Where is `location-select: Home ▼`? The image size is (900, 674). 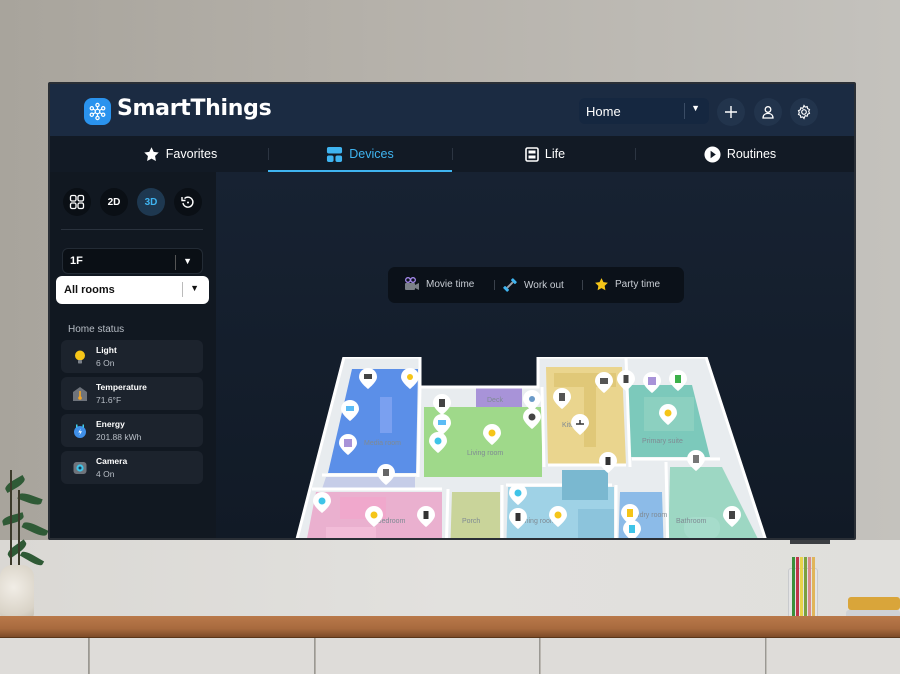 location-select: Home ▼ is located at coordinates (644, 111).